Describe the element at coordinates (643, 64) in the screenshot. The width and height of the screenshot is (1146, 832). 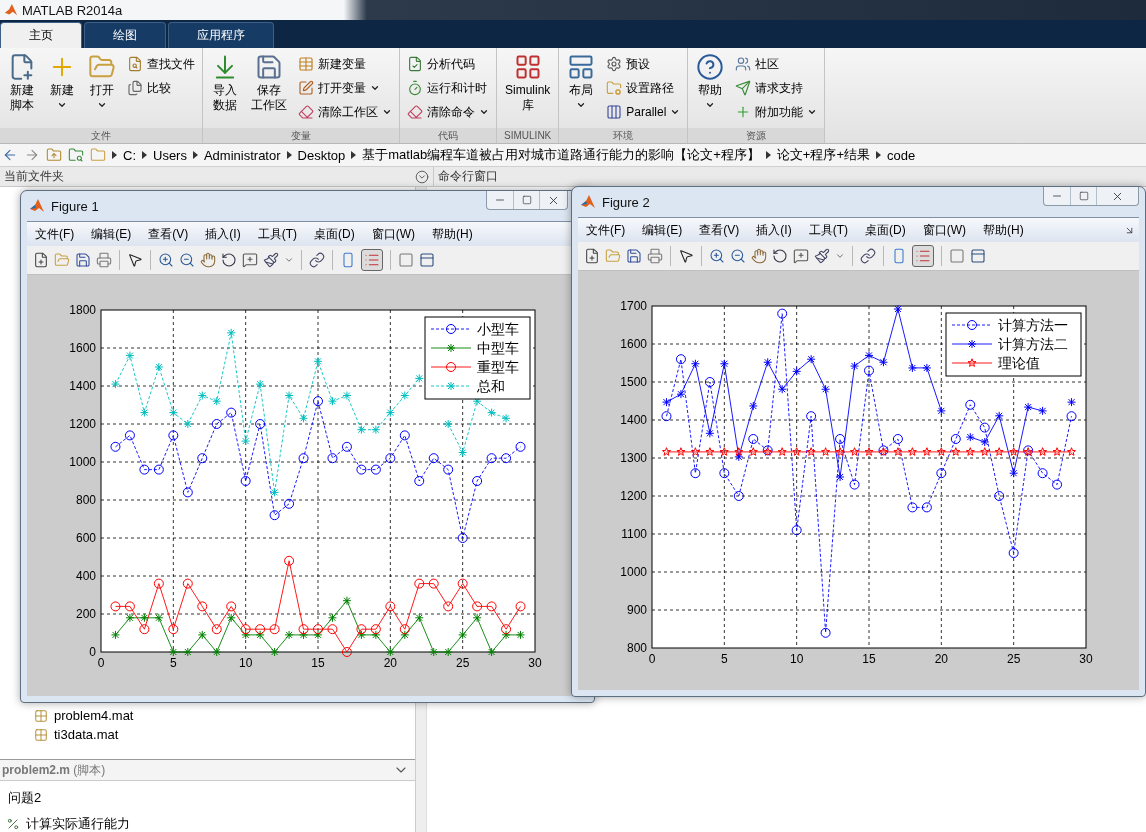
I see `toolstrip-button: 预设` at that location.